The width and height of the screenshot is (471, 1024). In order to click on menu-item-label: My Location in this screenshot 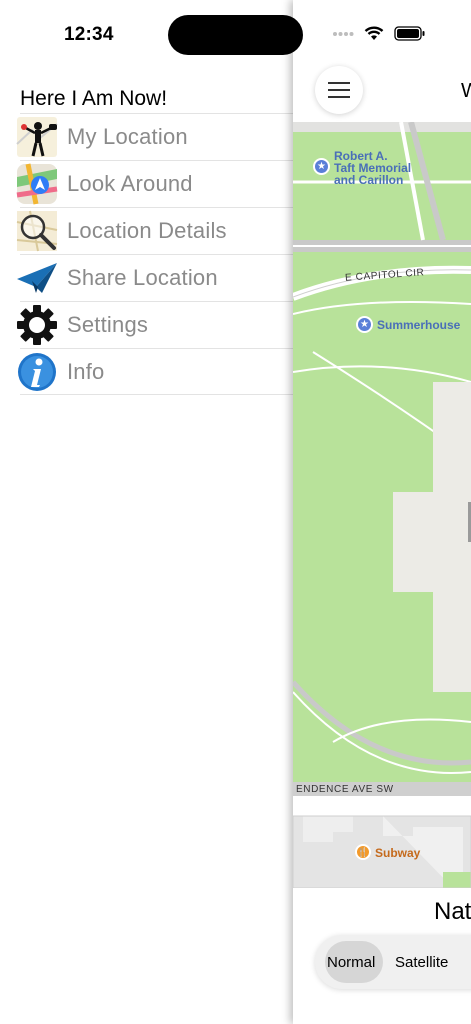, I will do `click(127, 136)`.